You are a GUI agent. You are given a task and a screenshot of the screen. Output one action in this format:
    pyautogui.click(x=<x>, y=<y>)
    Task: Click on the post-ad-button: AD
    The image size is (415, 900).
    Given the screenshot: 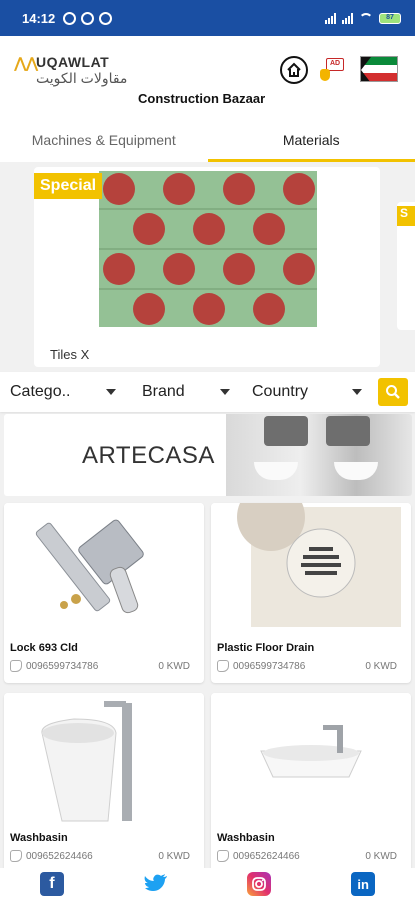 What is the action you would take?
    pyautogui.click(x=333, y=70)
    